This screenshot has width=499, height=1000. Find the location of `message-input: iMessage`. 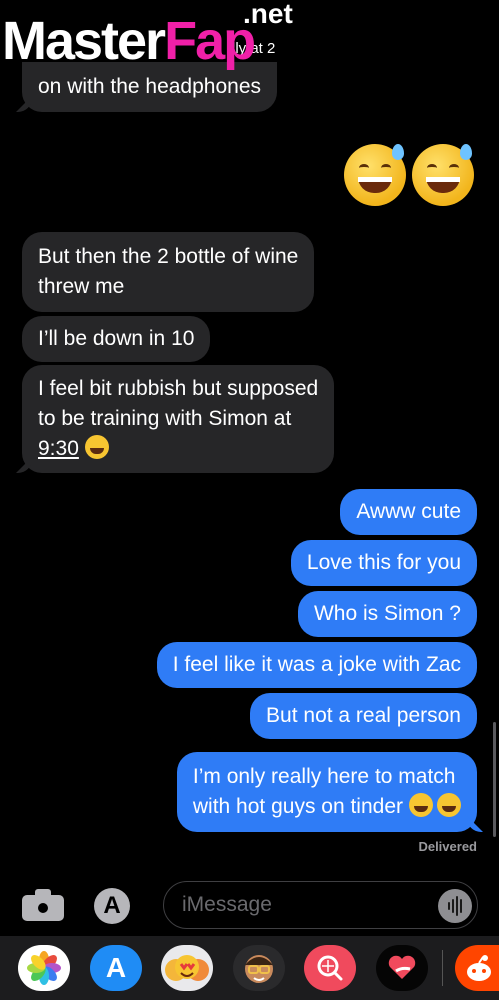

message-input: iMessage is located at coordinates (320, 905).